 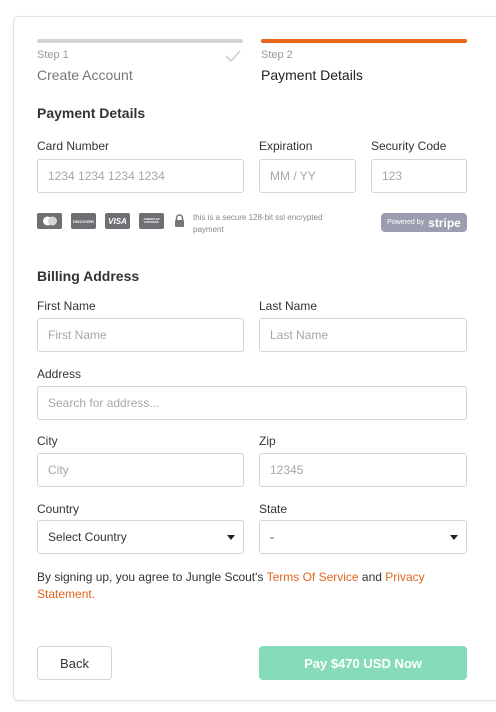 I want to click on card-number-input: 1234 1234 1234 1234, so click(x=140, y=176).